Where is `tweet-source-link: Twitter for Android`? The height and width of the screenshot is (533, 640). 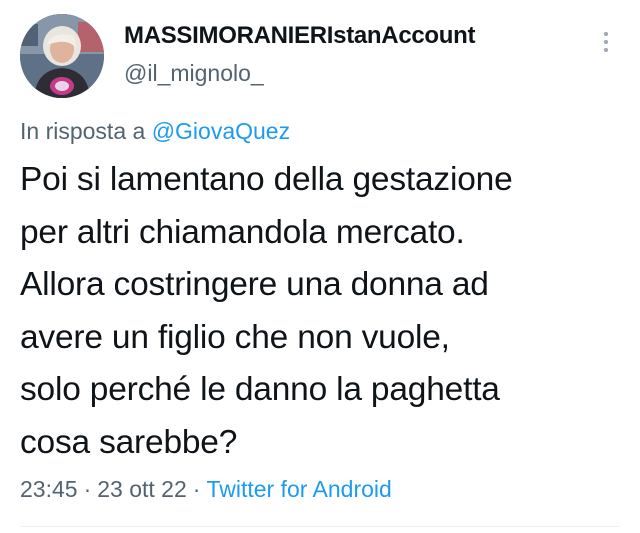
tweet-source-link: Twitter for Android is located at coordinates (298, 489).